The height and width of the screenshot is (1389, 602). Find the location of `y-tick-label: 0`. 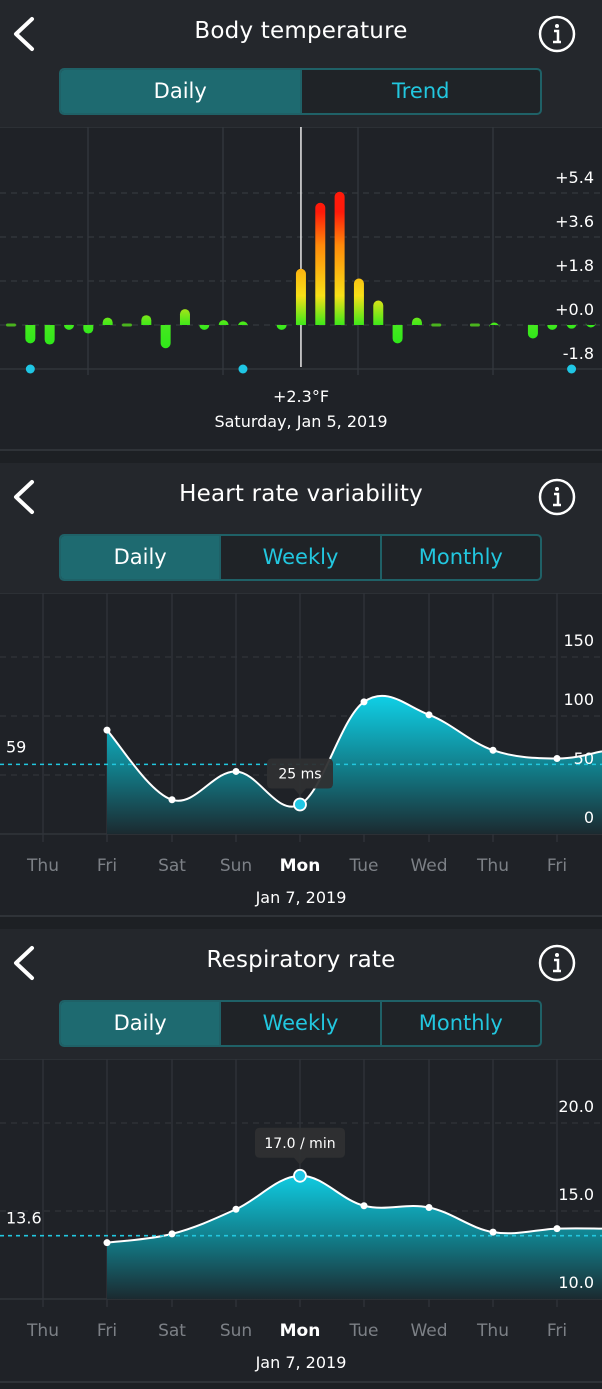

y-tick-label: 0 is located at coordinates (589, 817).